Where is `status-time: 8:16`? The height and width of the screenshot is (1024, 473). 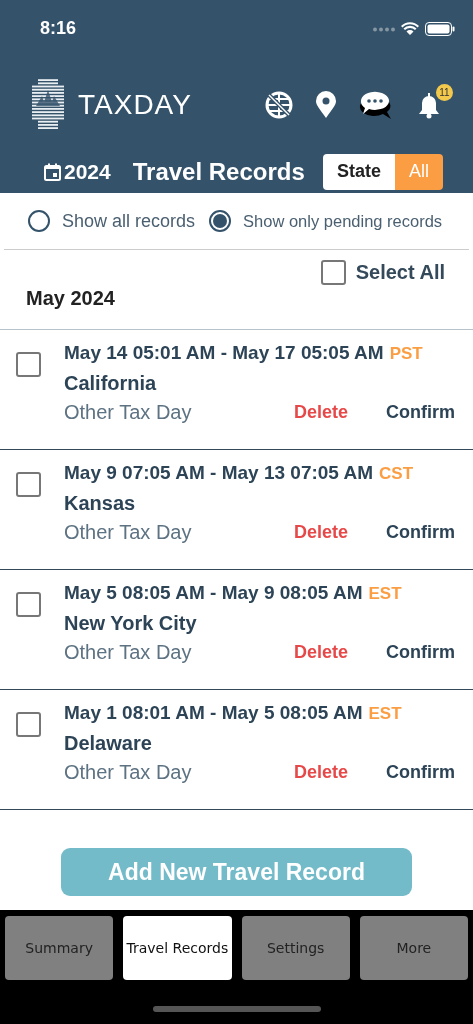
status-time: 8:16 is located at coordinates (58, 28).